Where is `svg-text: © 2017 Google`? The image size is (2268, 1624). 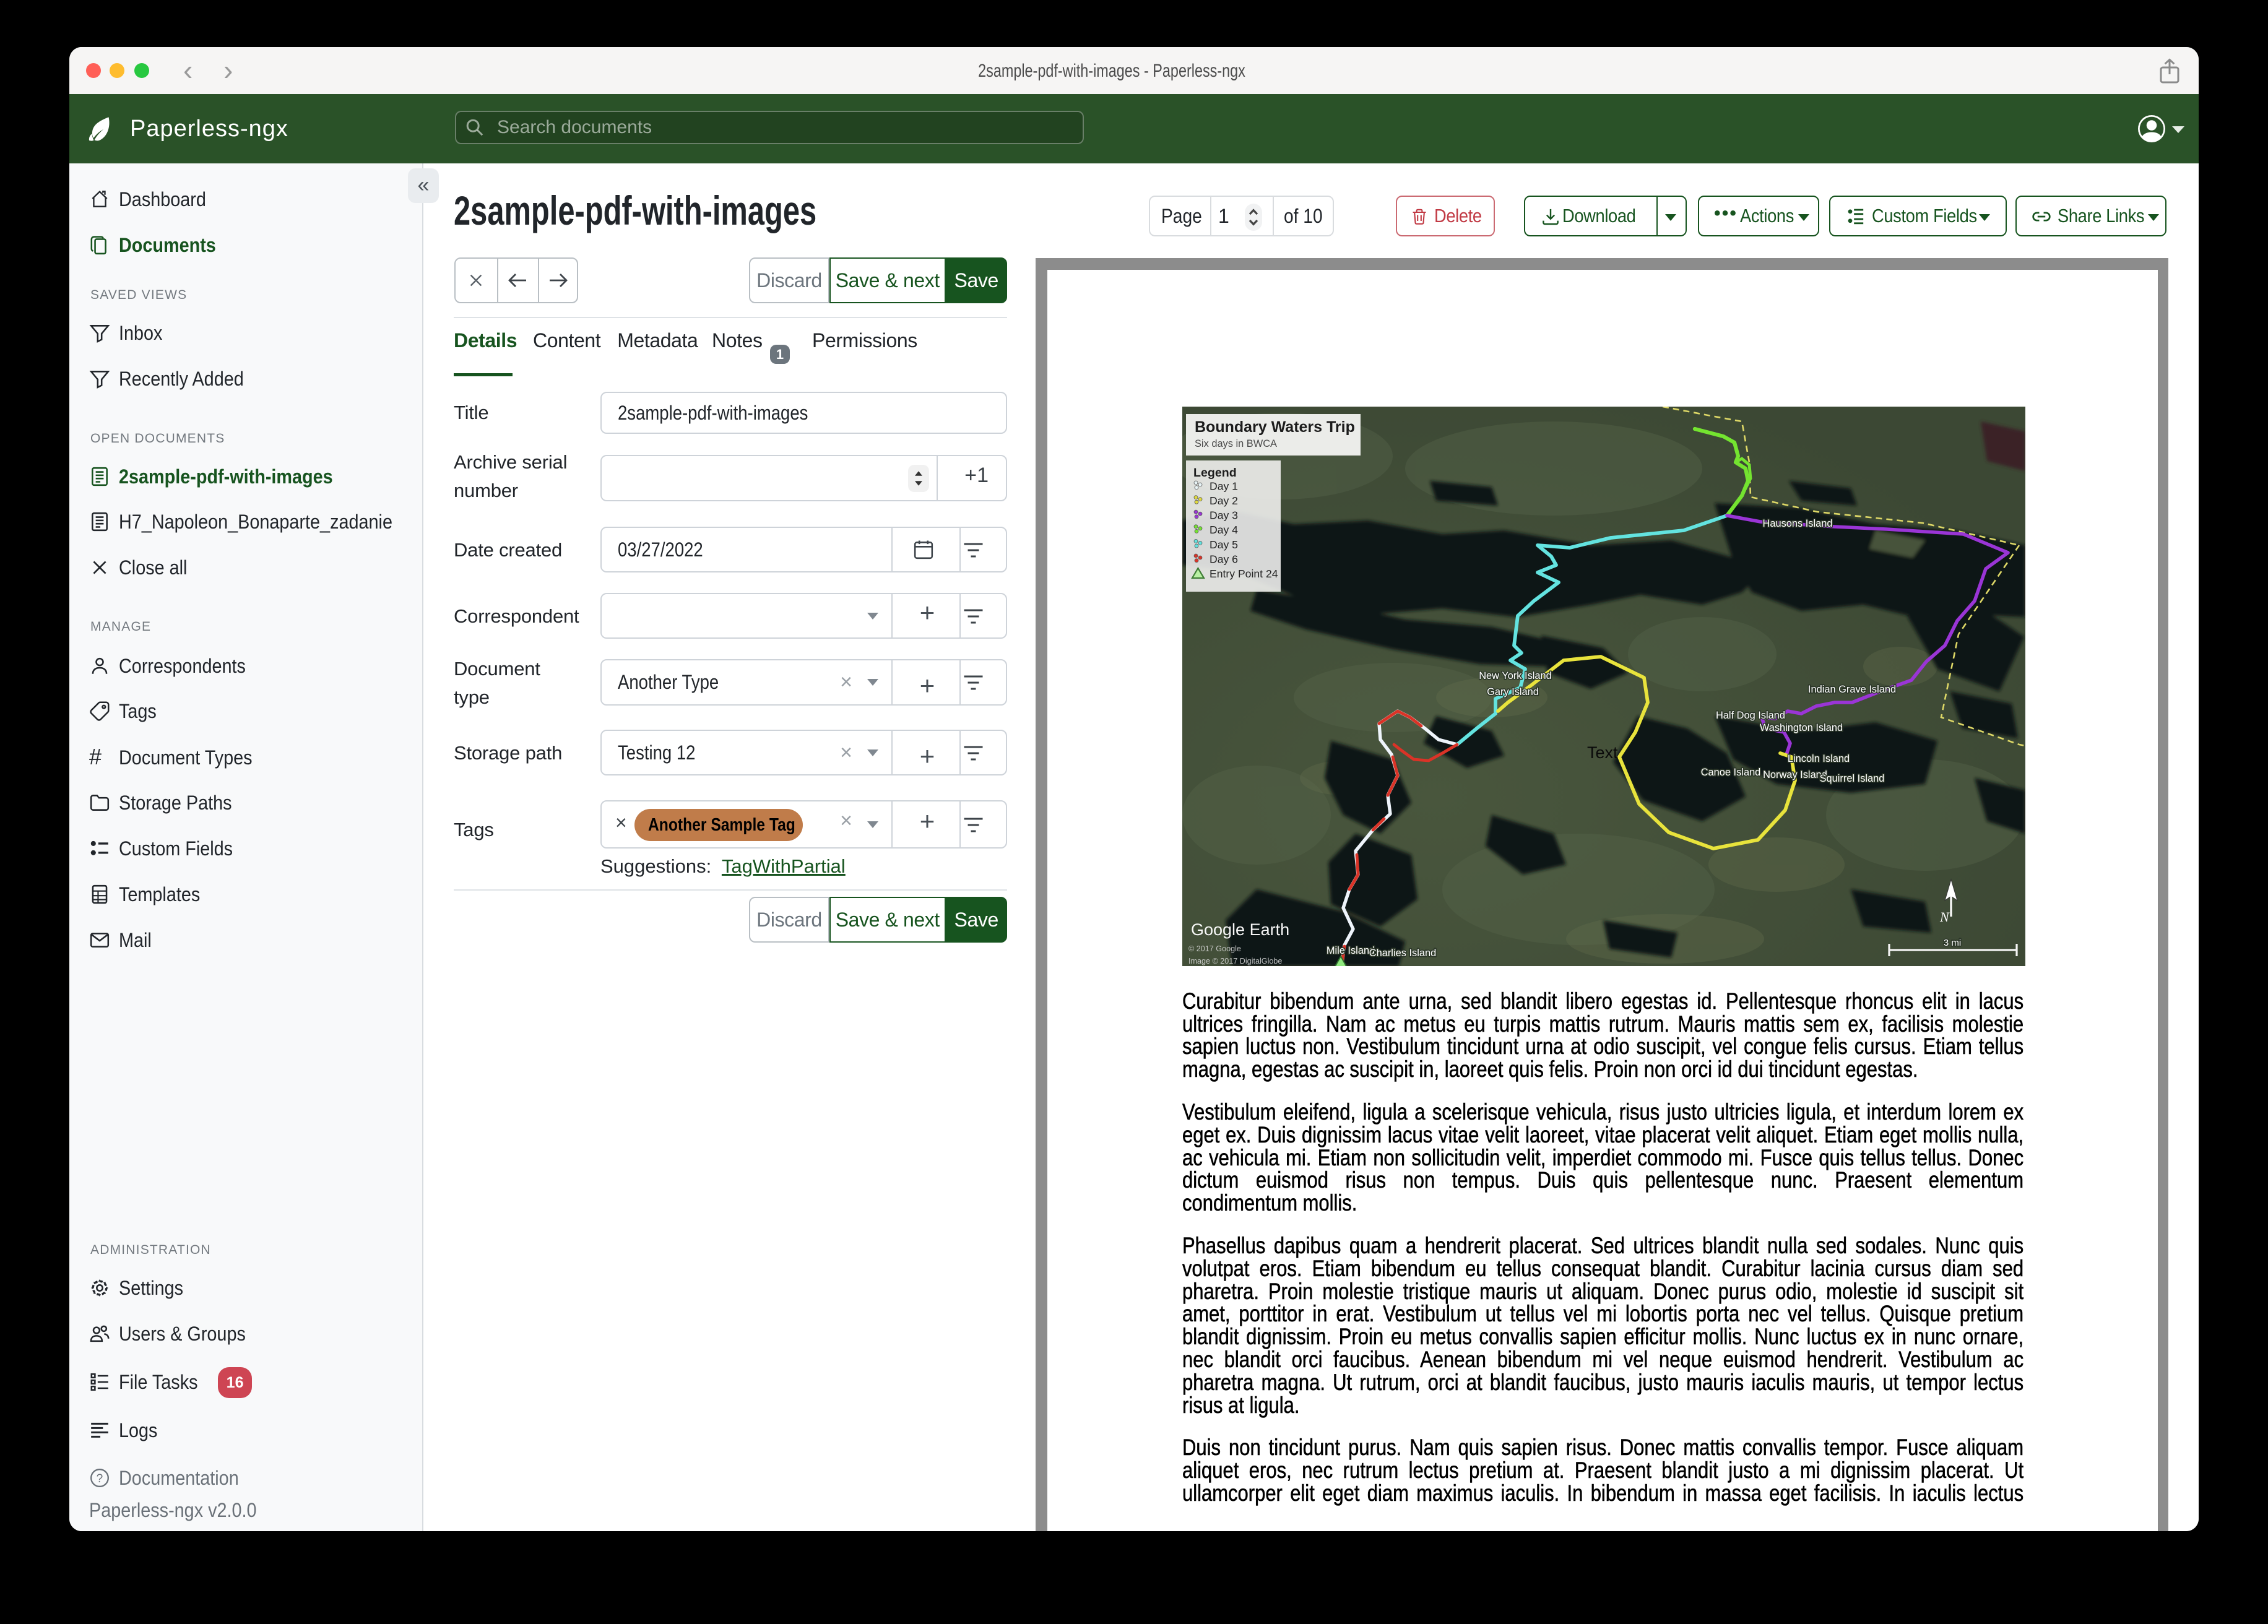
svg-text: © 2017 Google is located at coordinates (1214, 949).